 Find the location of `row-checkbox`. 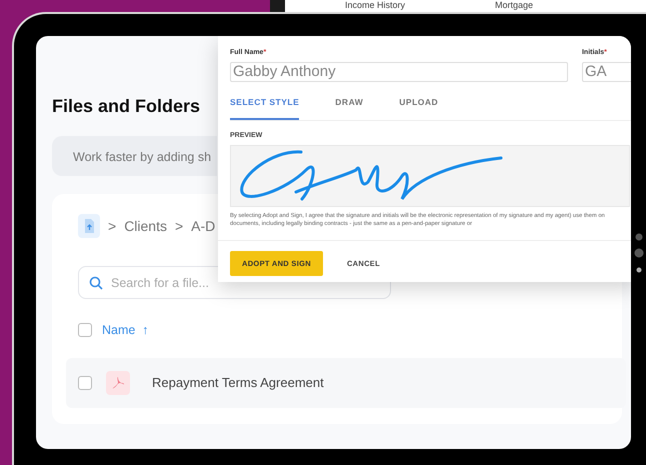

row-checkbox is located at coordinates (85, 383).